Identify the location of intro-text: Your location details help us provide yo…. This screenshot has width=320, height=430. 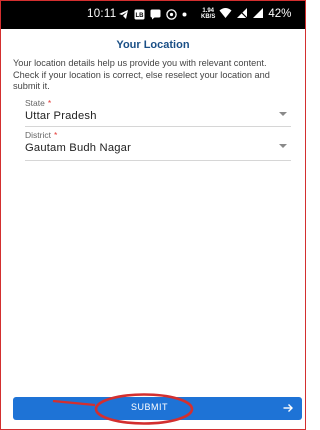
(141, 74).